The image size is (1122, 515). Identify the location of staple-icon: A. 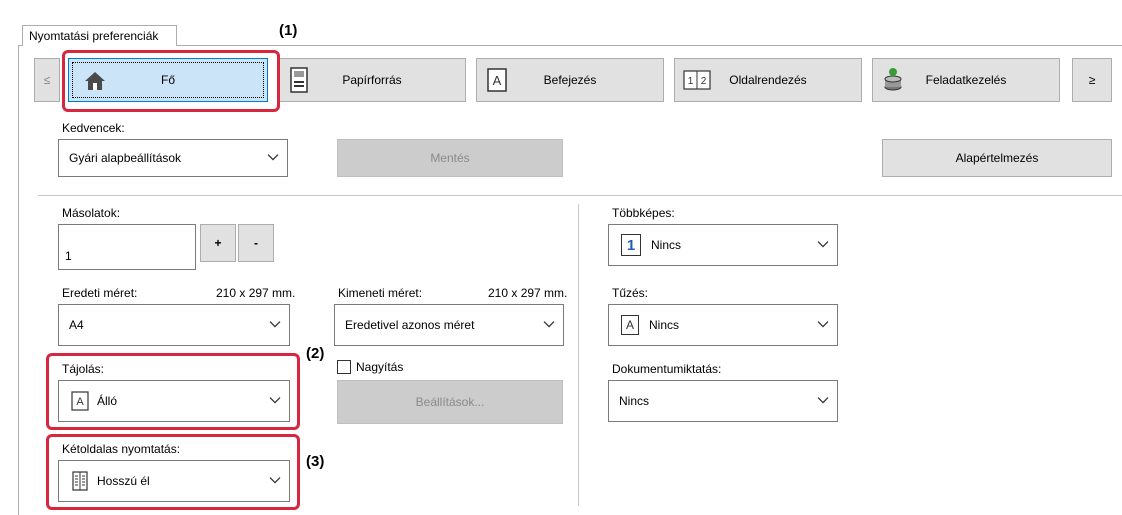
(630, 325).